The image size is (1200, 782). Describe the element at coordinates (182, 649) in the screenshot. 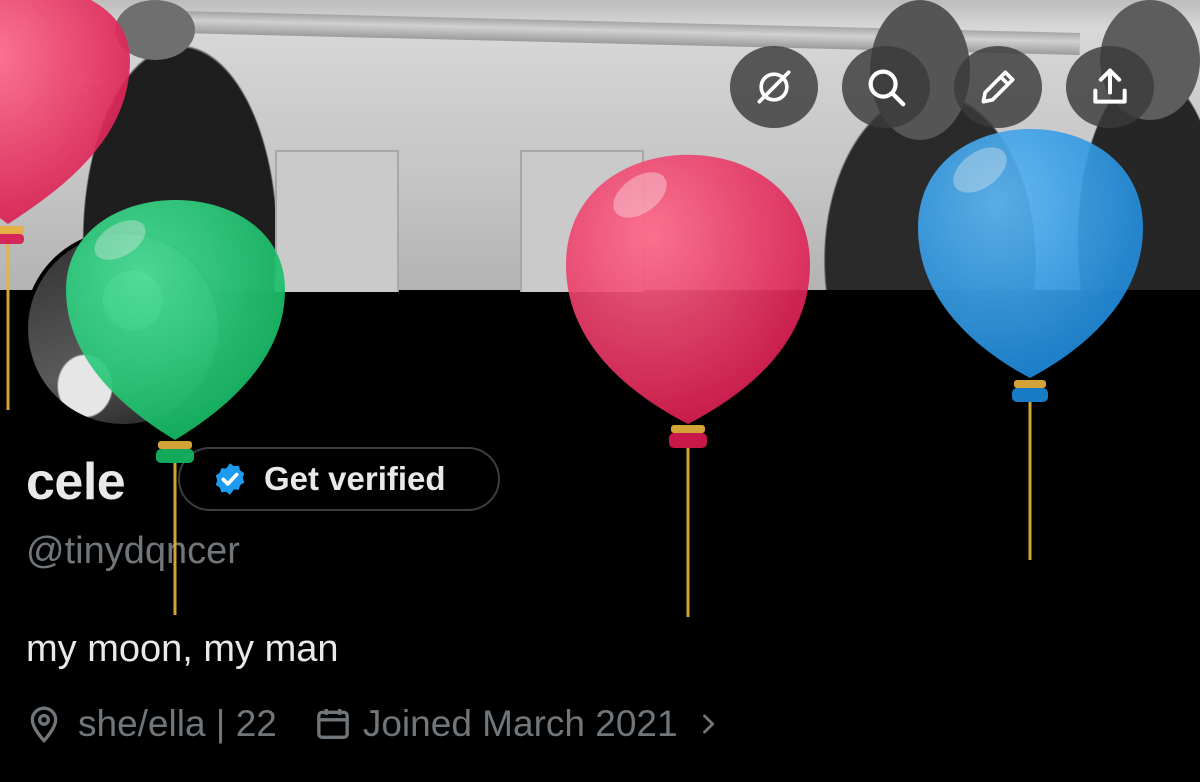

I see `bio: my moon, my man` at that location.